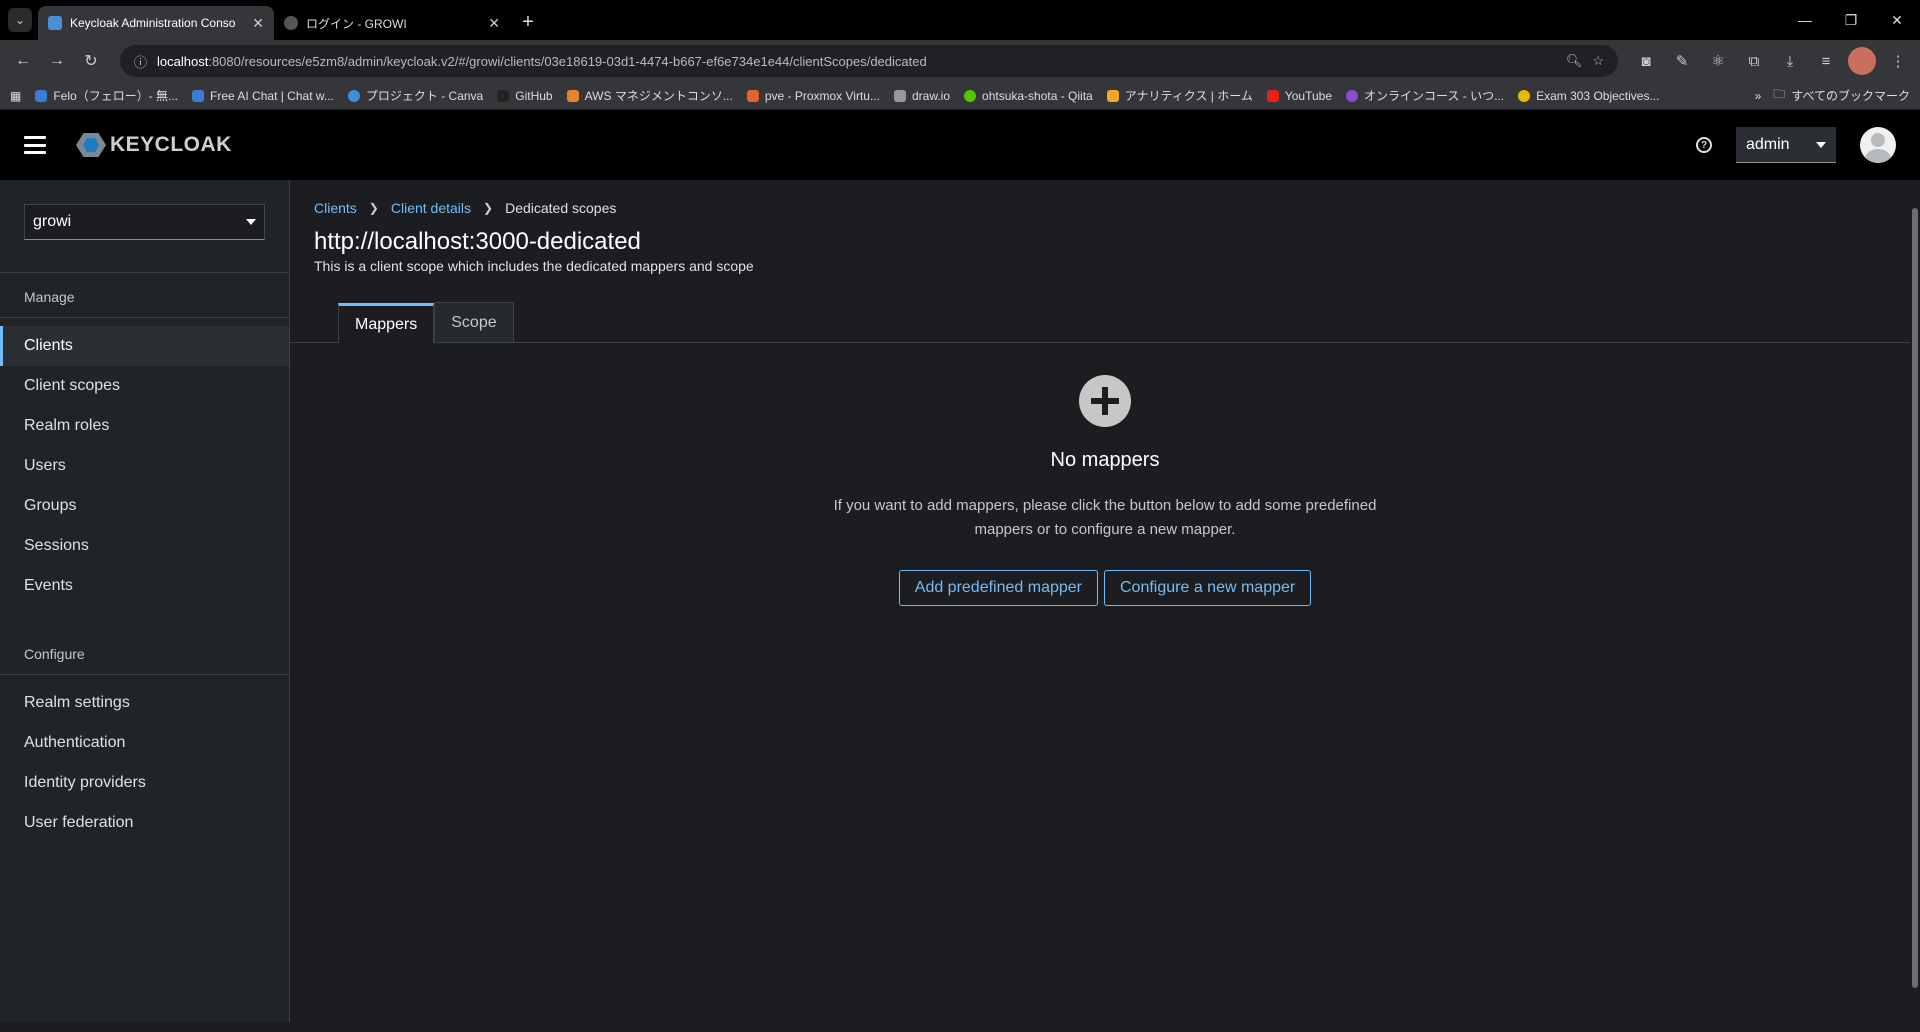  Describe the element at coordinates (49, 297) in the screenshot. I see `section-title-manage: Manage` at that location.